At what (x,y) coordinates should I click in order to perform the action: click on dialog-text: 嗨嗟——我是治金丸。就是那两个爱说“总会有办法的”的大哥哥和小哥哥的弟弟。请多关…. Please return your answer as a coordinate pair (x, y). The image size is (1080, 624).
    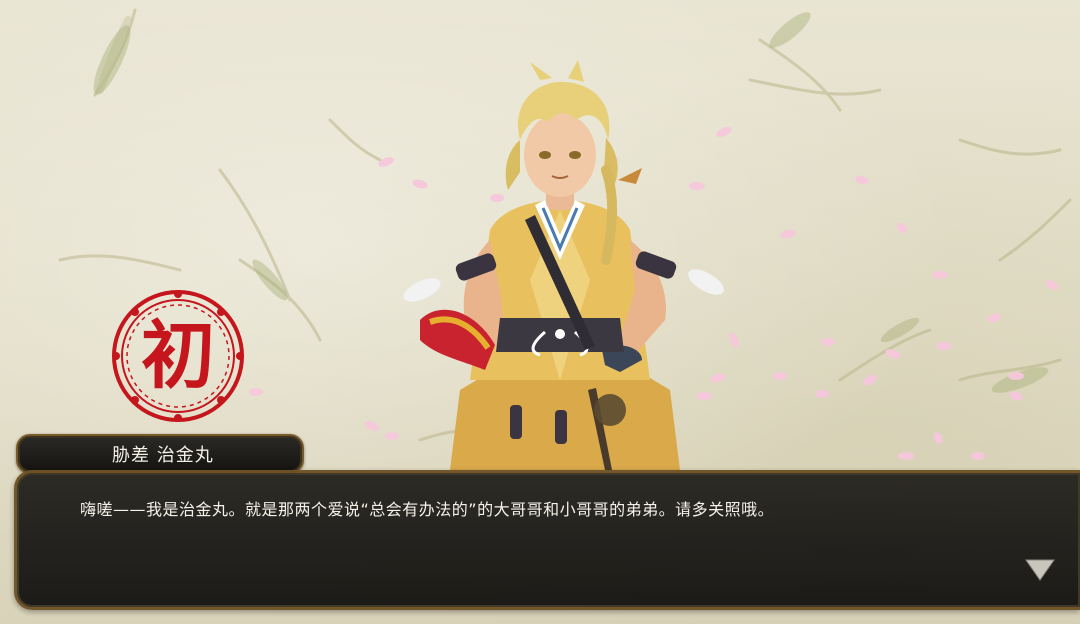
    Looking at the image, I should click on (427, 509).